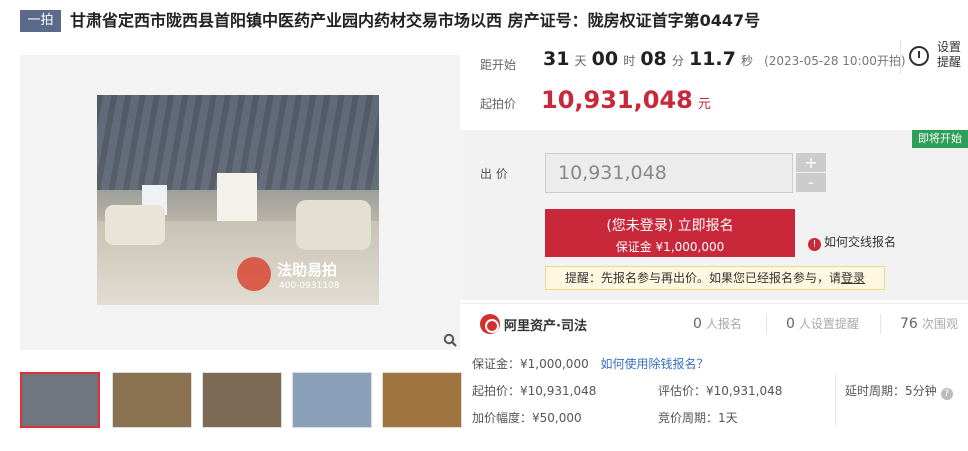  Describe the element at coordinates (698, 418) in the screenshot. I see `bidding-cycle-info: 竞价周期：1天` at that location.